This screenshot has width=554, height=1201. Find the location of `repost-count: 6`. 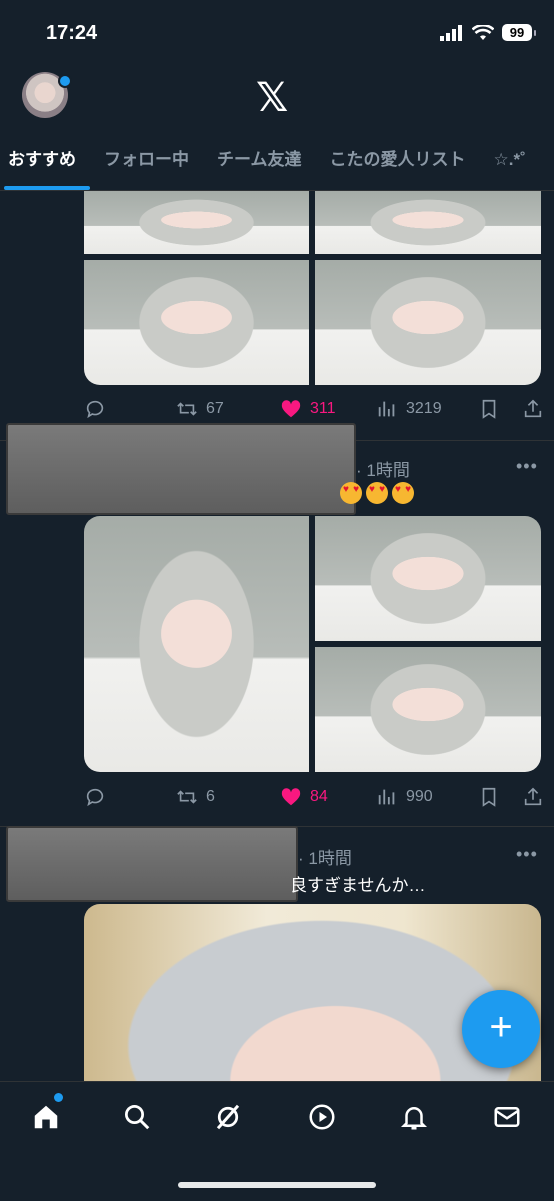

repost-count: 6 is located at coordinates (210, 796).